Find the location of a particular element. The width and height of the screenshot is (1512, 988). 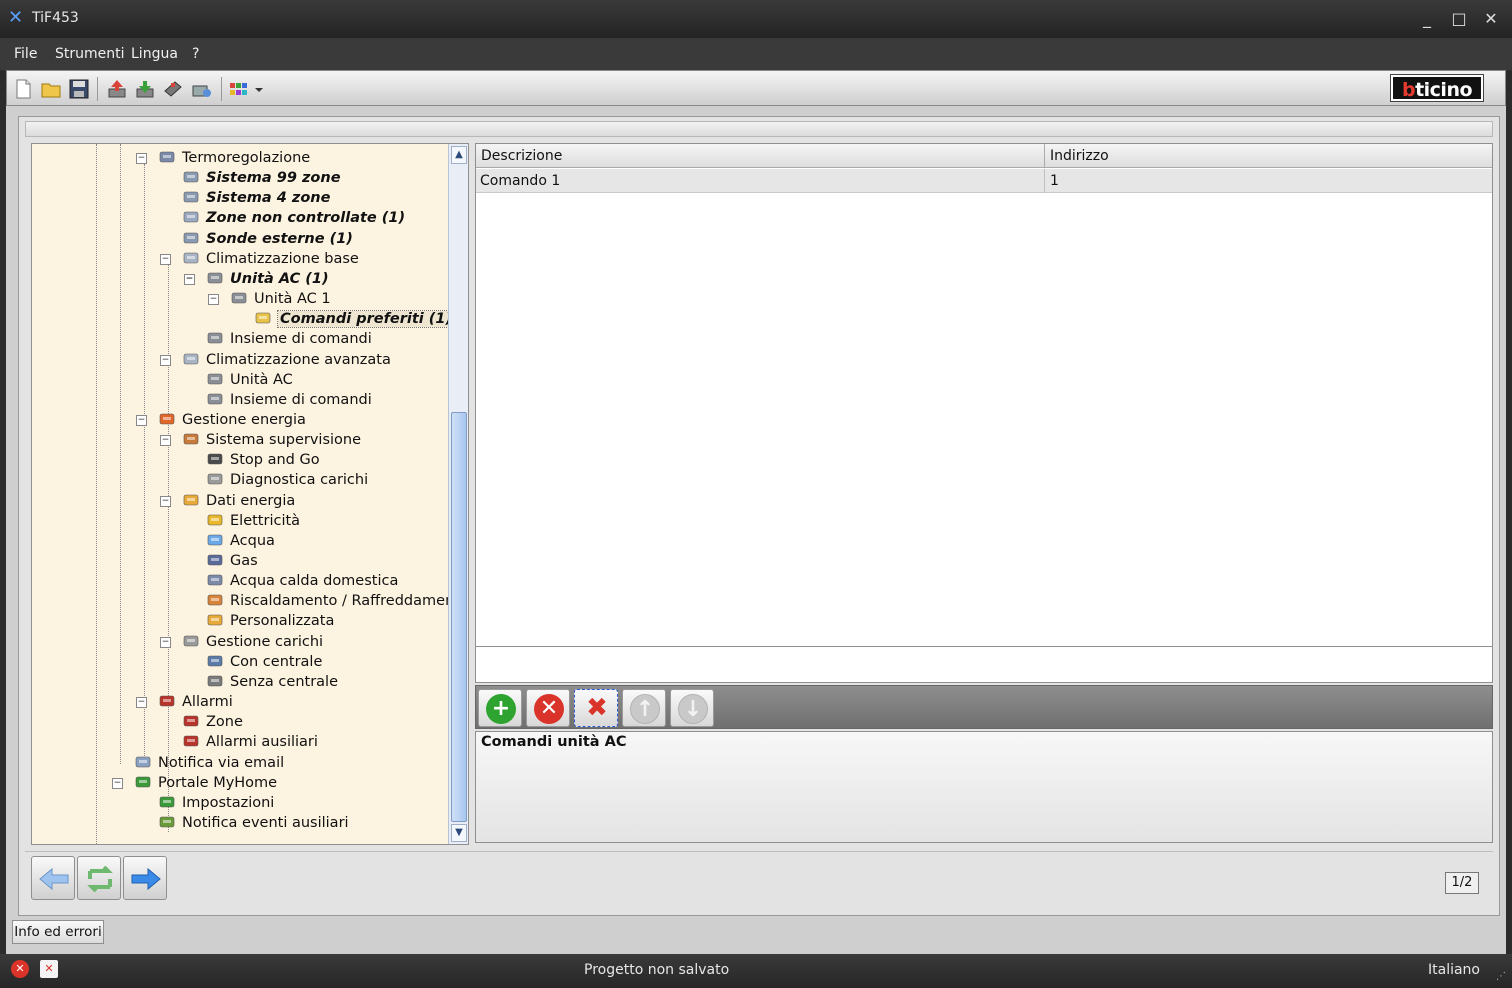

network-device-icon is located at coordinates (201, 89).